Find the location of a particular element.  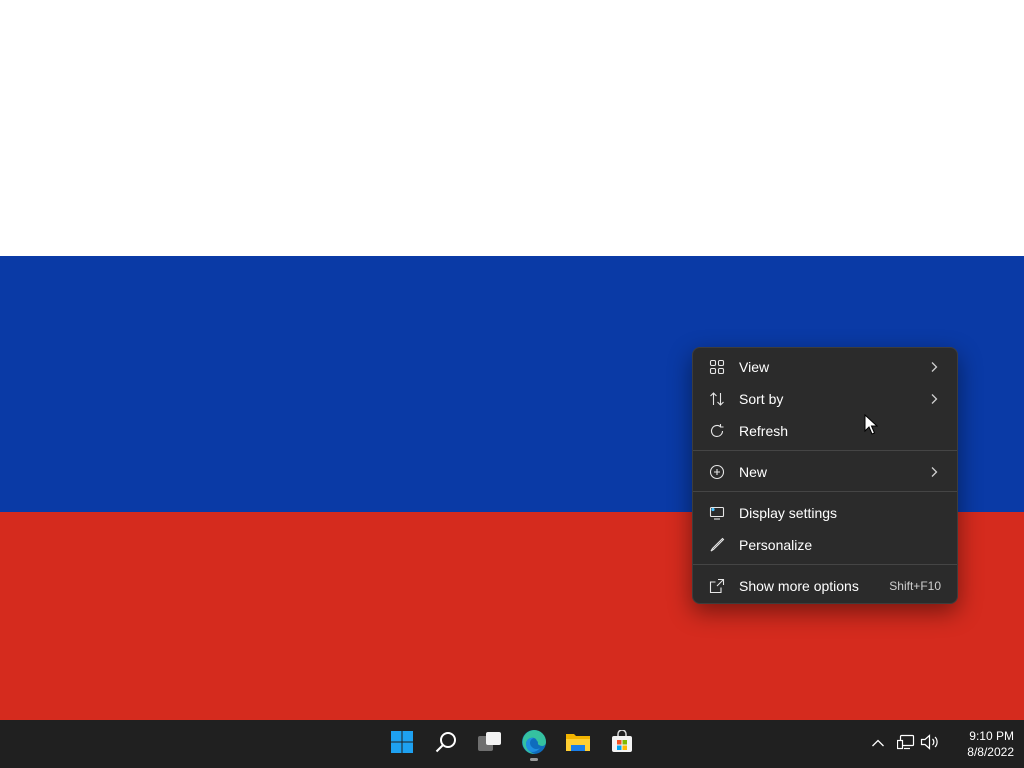

search-button is located at coordinates (446, 744).